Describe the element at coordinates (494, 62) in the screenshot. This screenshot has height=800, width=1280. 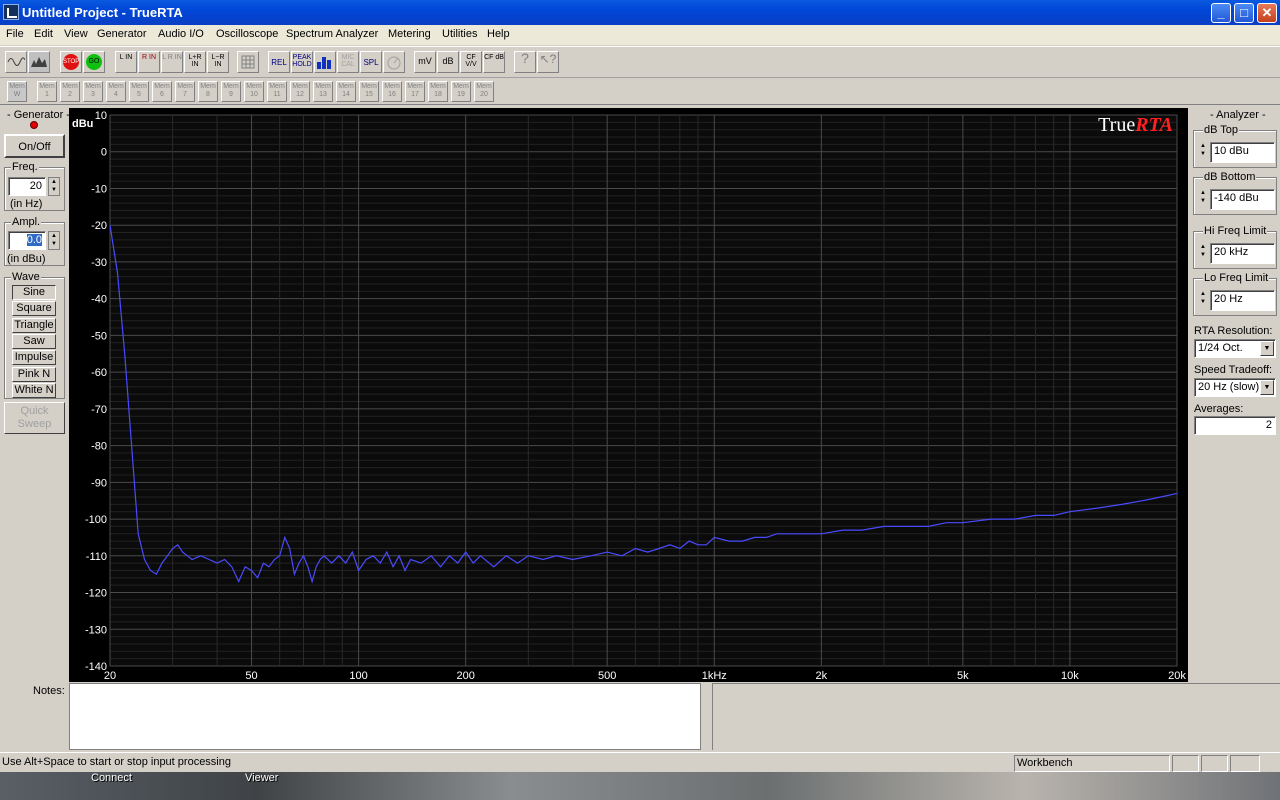
I see `cf-db-button: CF dB` at that location.